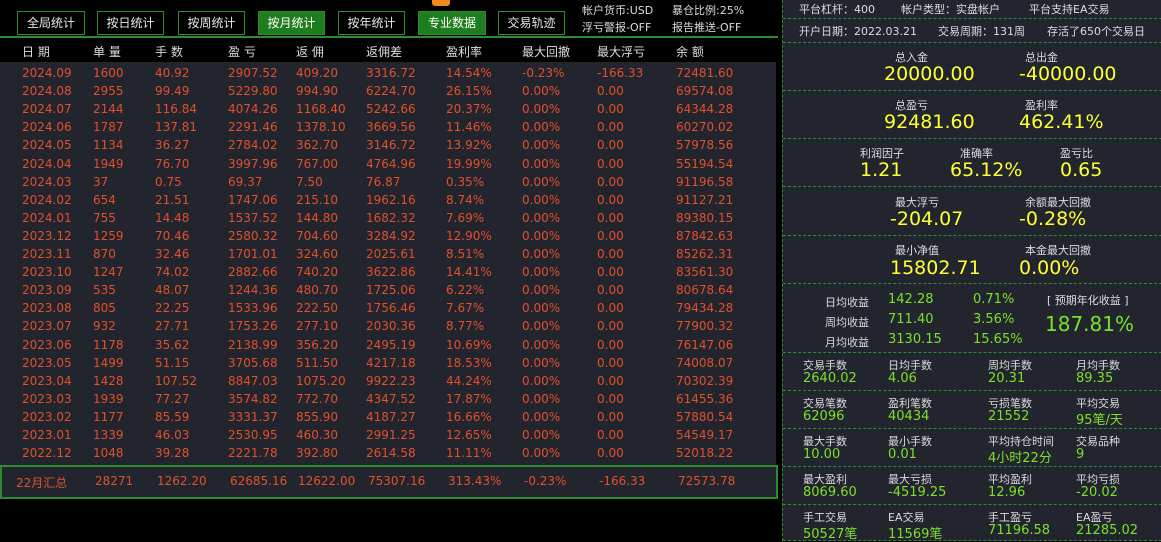  Describe the element at coordinates (317, 91) in the screenshot. I see `cell-rebate: 994.90` at that location.